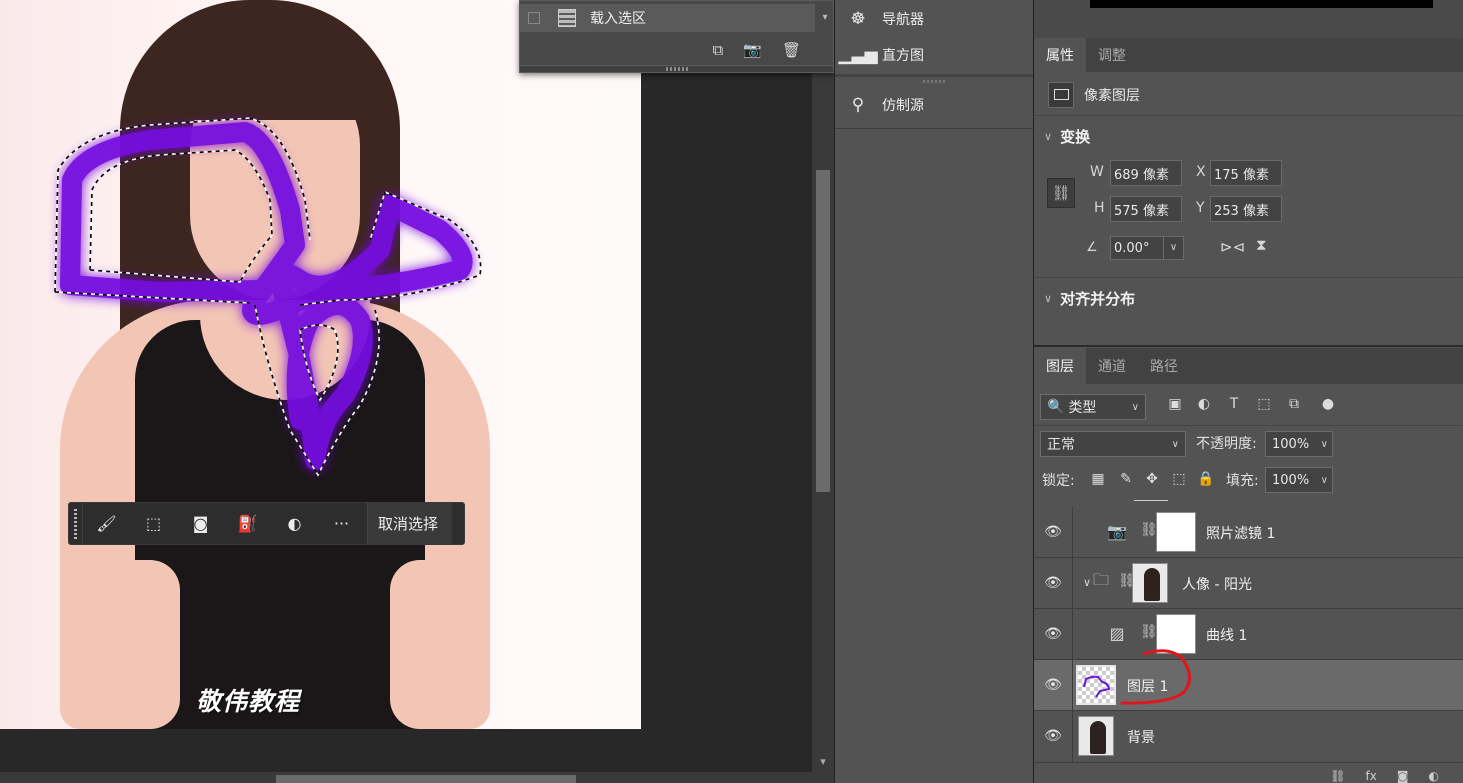  What do you see at coordinates (1096, 685) in the screenshot?
I see `layer-thumbnail` at bounding box center [1096, 685].